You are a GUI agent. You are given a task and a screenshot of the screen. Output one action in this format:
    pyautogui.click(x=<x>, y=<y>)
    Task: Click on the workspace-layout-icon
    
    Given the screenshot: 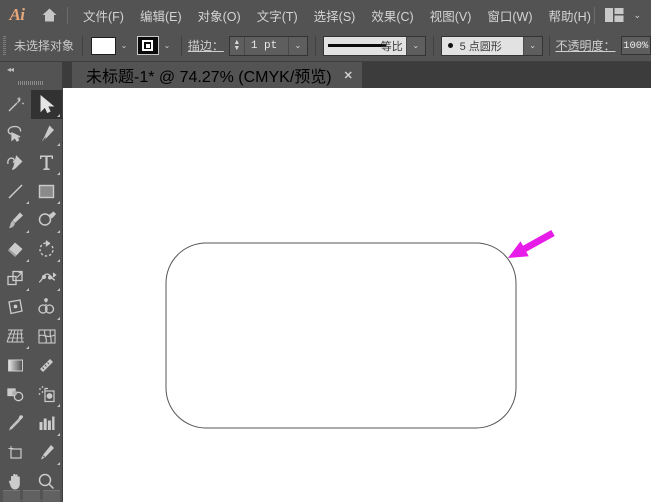 What is the action you would take?
    pyautogui.click(x=614, y=15)
    